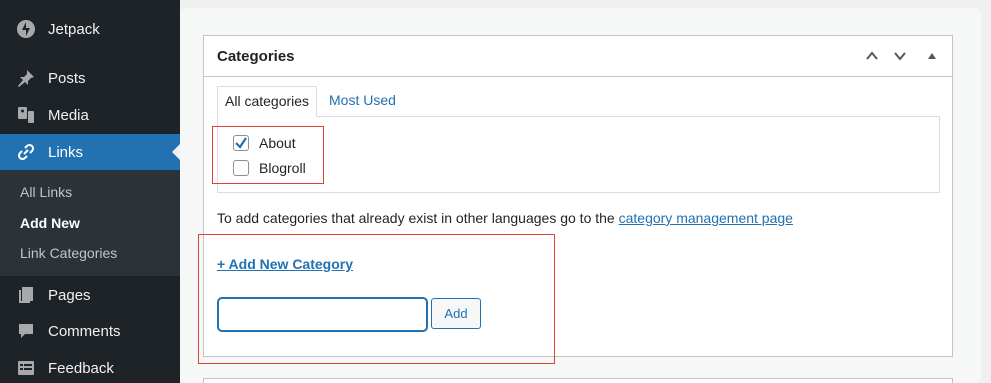  I want to click on category-item-about: About, so click(264, 143).